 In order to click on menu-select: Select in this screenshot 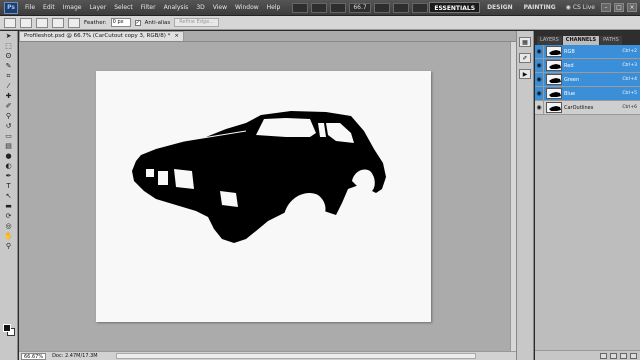, I will do `click(123, 8)`.